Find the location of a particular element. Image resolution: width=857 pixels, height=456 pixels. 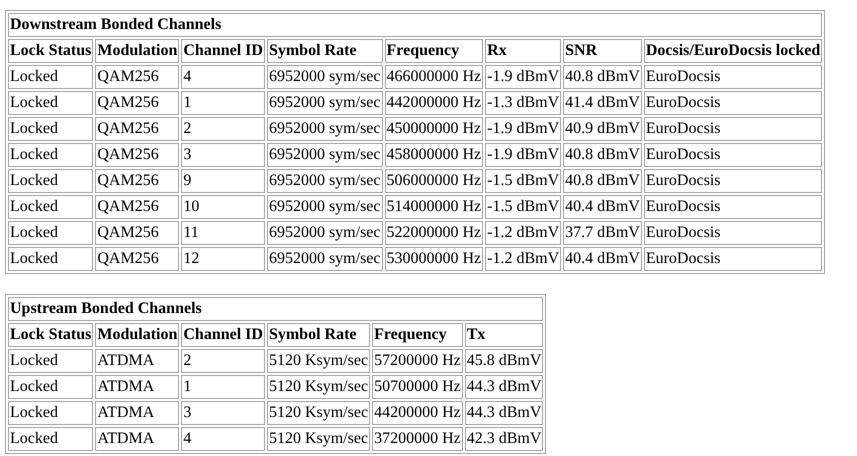

table-cell: 57200000 Hz is located at coordinates (417, 361).